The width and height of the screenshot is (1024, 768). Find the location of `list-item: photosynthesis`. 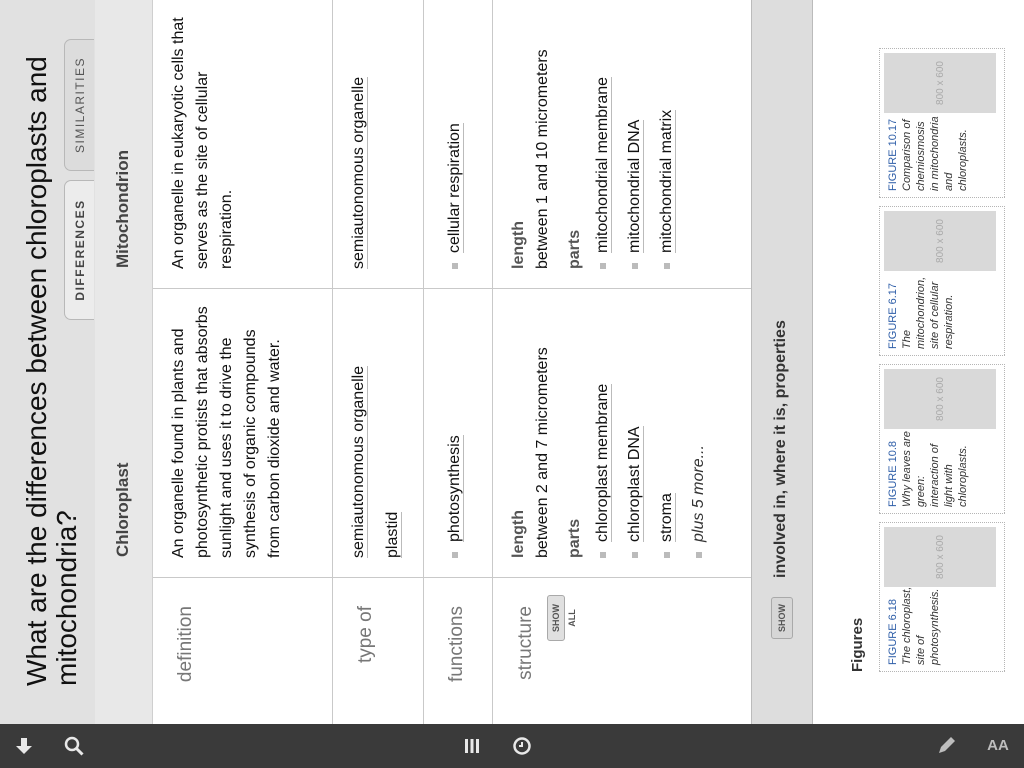

list-item: photosynthesis is located at coordinates (455, 430).